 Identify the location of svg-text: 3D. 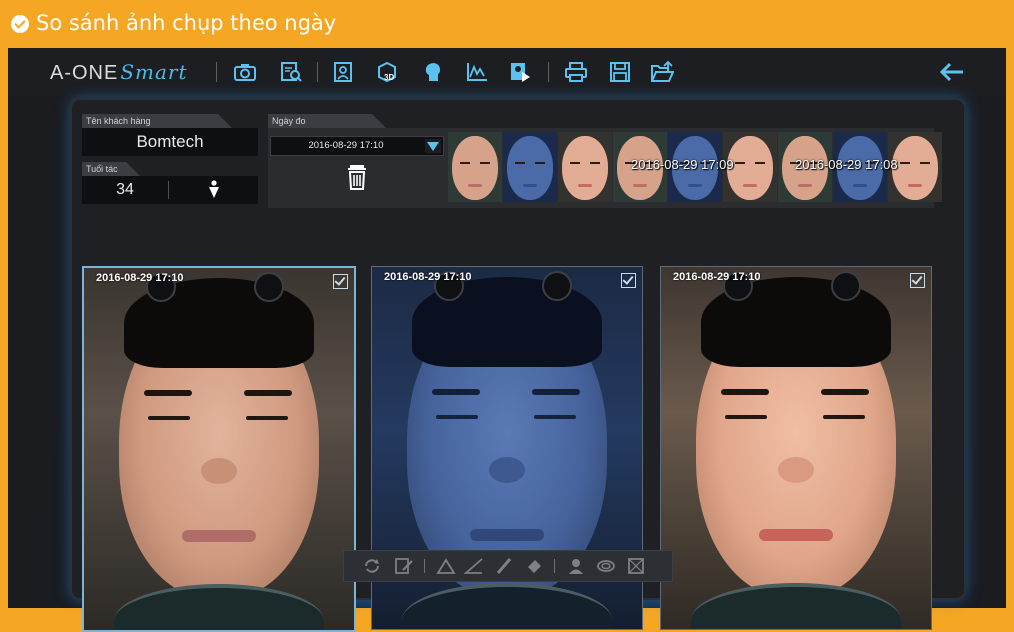
(389, 77).